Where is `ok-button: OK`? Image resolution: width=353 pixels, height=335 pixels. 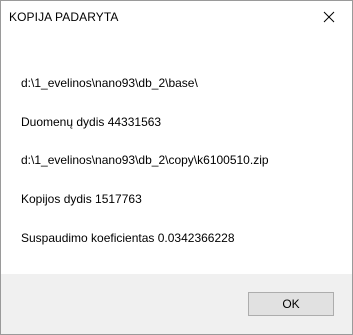
ok-button: OK is located at coordinates (291, 304).